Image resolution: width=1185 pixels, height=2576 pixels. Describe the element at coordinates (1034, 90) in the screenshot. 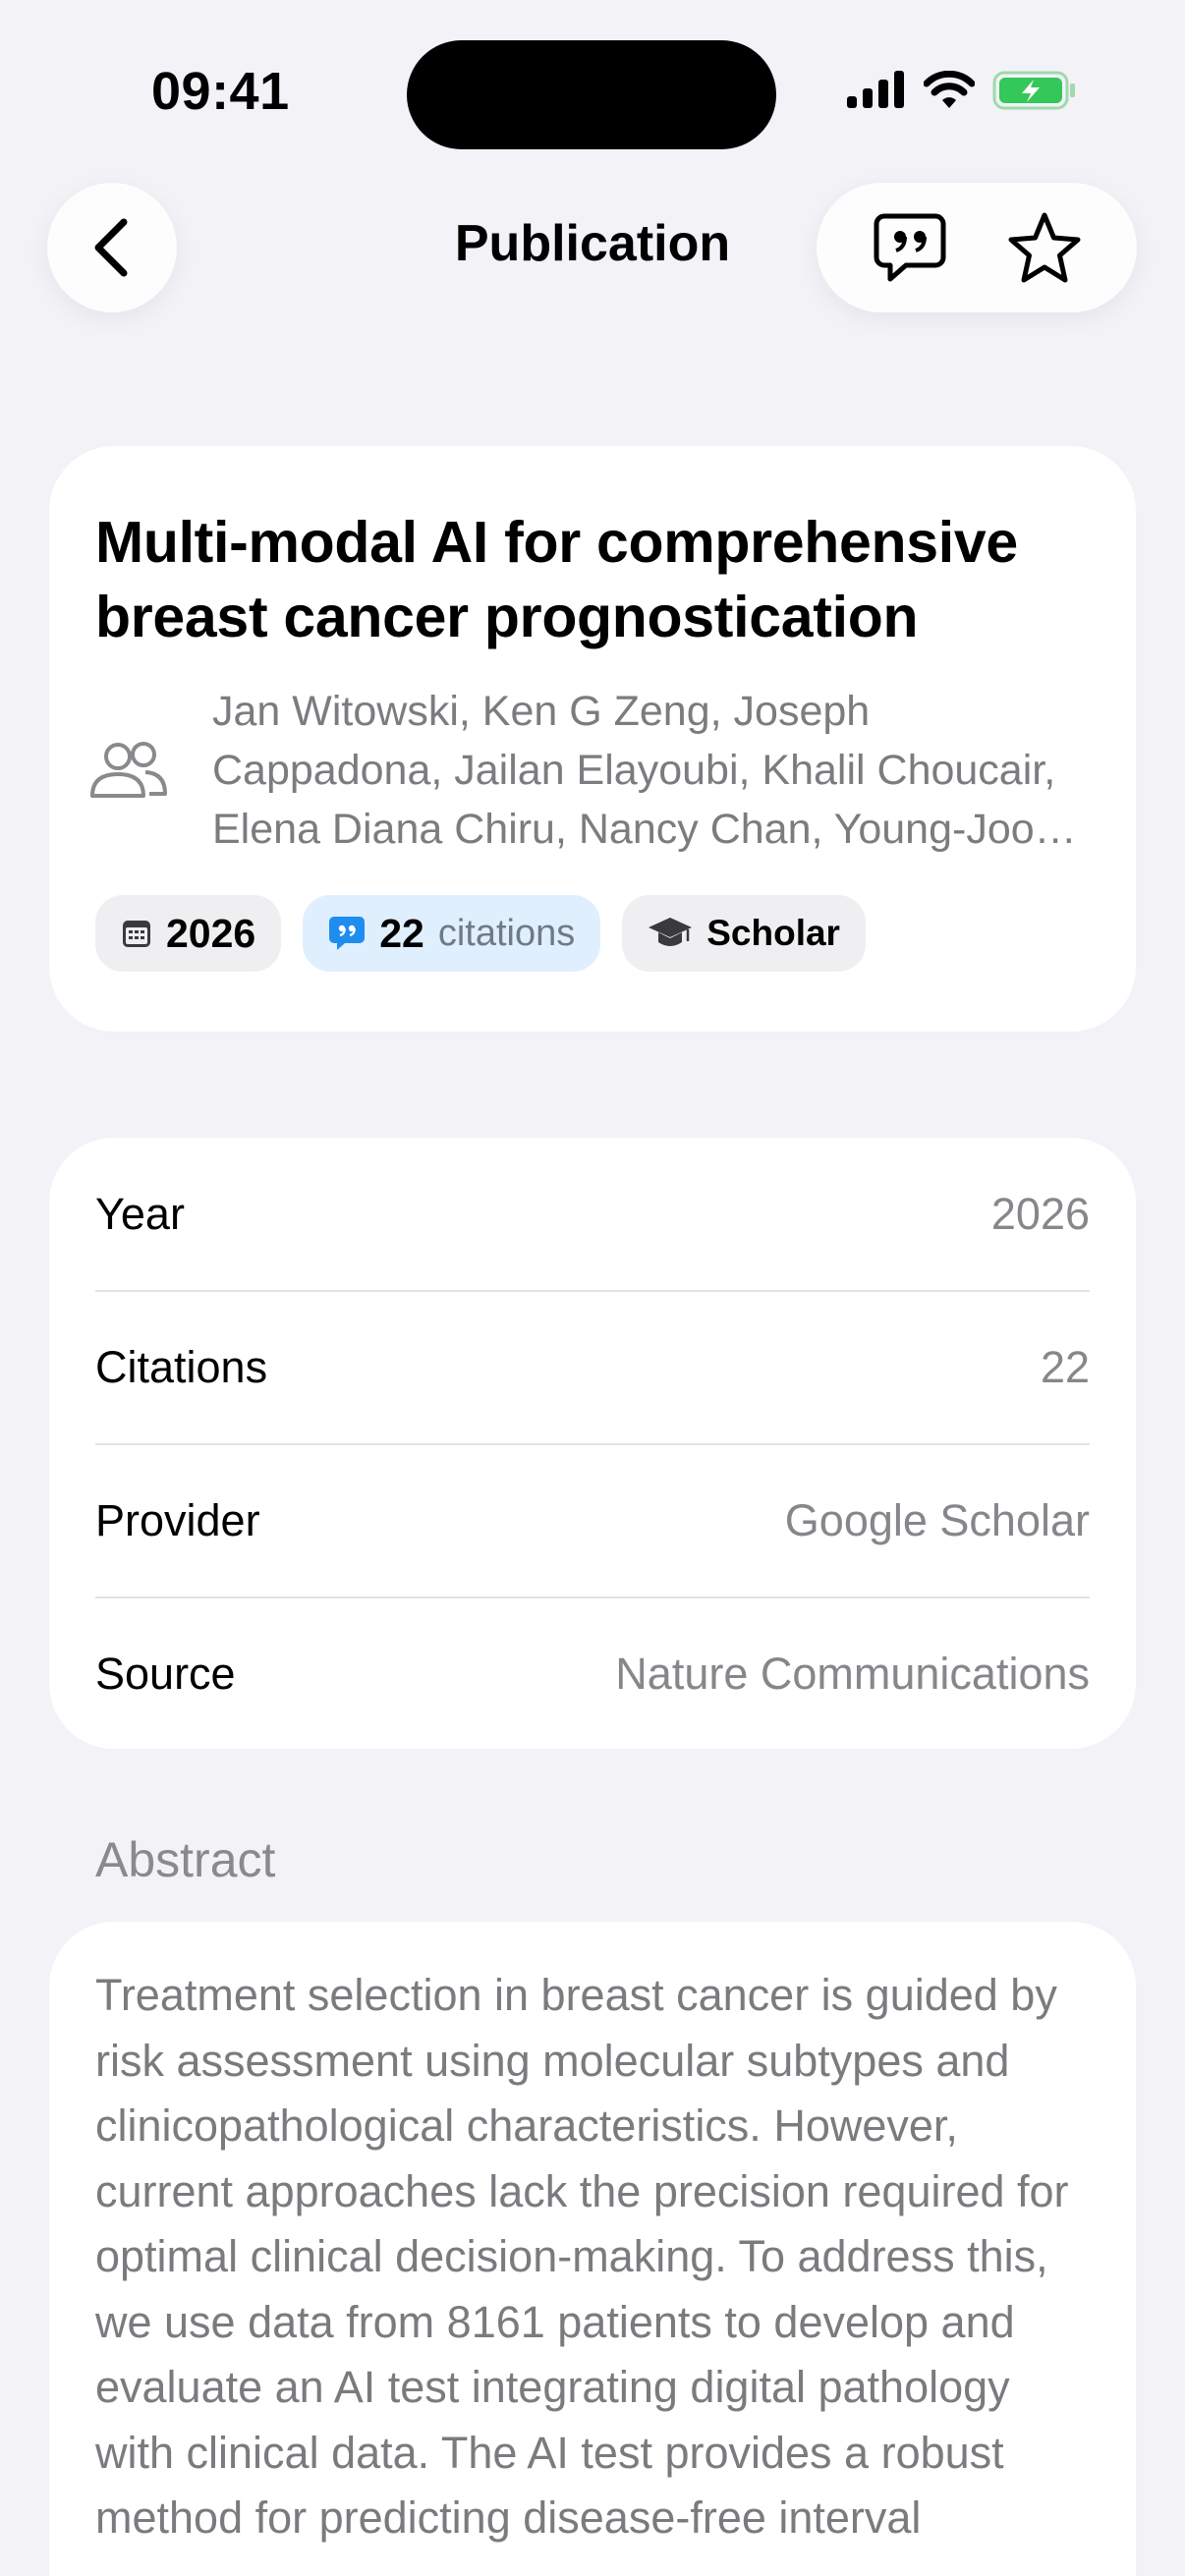

I see `battery-icon` at that location.